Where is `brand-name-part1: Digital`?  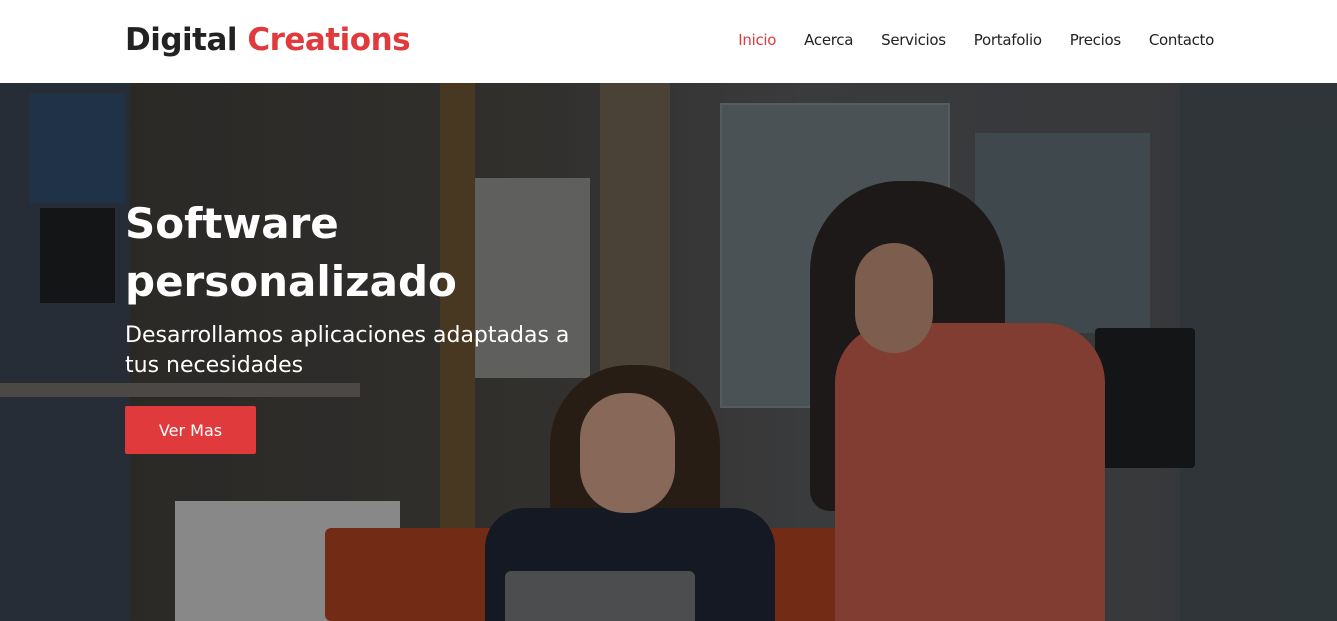
brand-name-part1: Digital is located at coordinates (181, 40).